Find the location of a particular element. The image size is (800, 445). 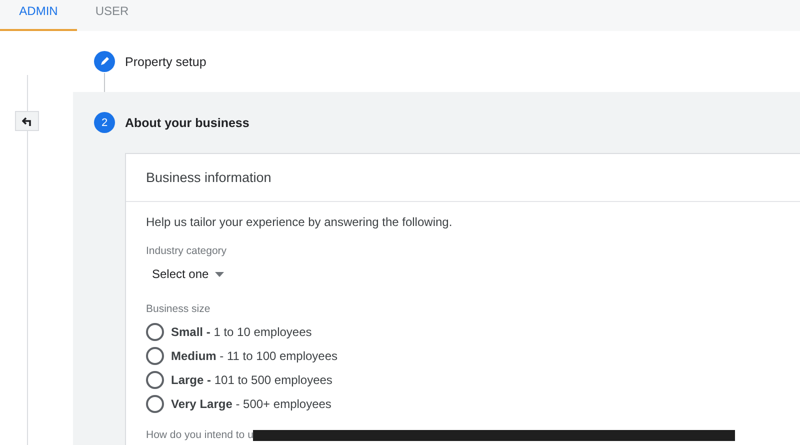

option-label: Small - 1 to 10 employees is located at coordinates (241, 332).